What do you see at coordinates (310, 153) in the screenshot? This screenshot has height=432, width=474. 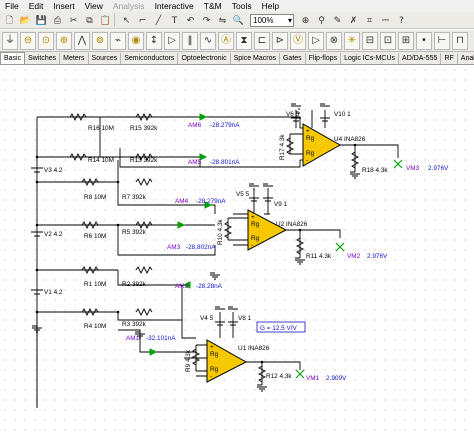 I see `u4-rg-pin-bottom: Rg` at bounding box center [310, 153].